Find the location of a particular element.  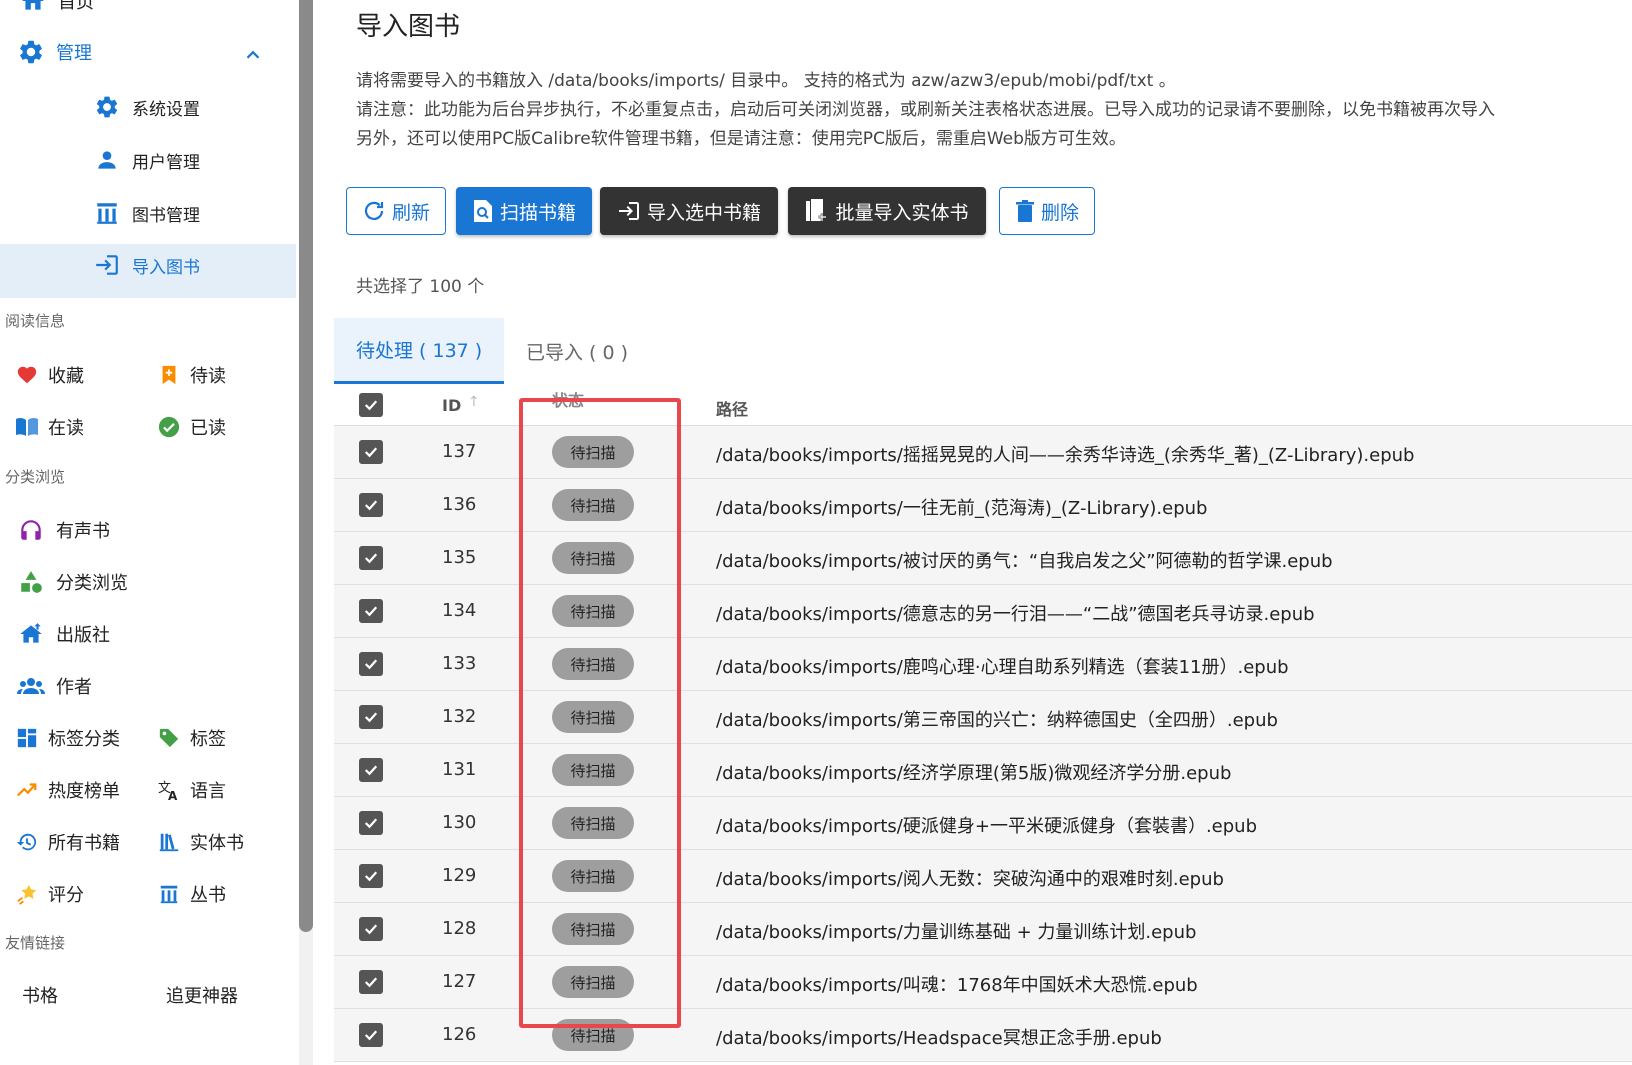

sidebar-link-shuge: 书格 is located at coordinates (40, 995).